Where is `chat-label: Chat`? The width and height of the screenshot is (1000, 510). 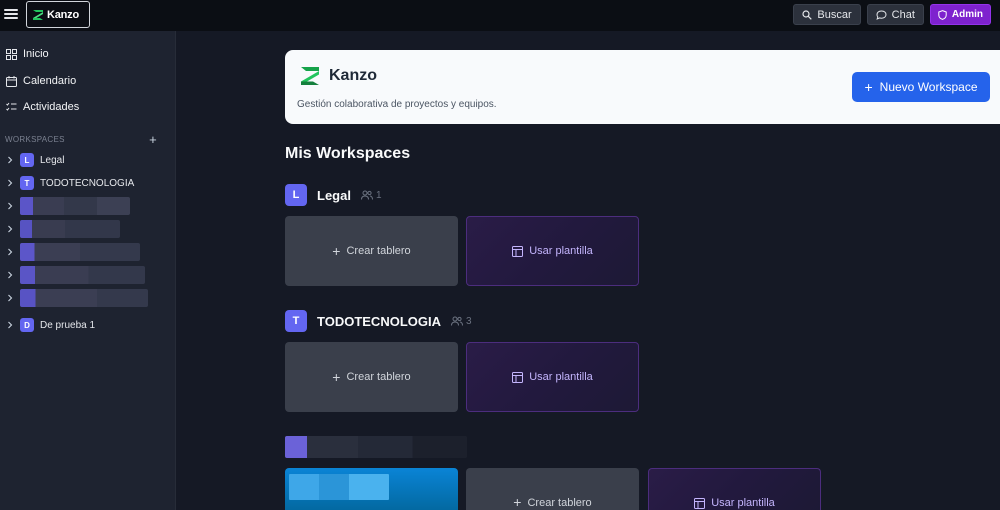 chat-label: Chat is located at coordinates (903, 14).